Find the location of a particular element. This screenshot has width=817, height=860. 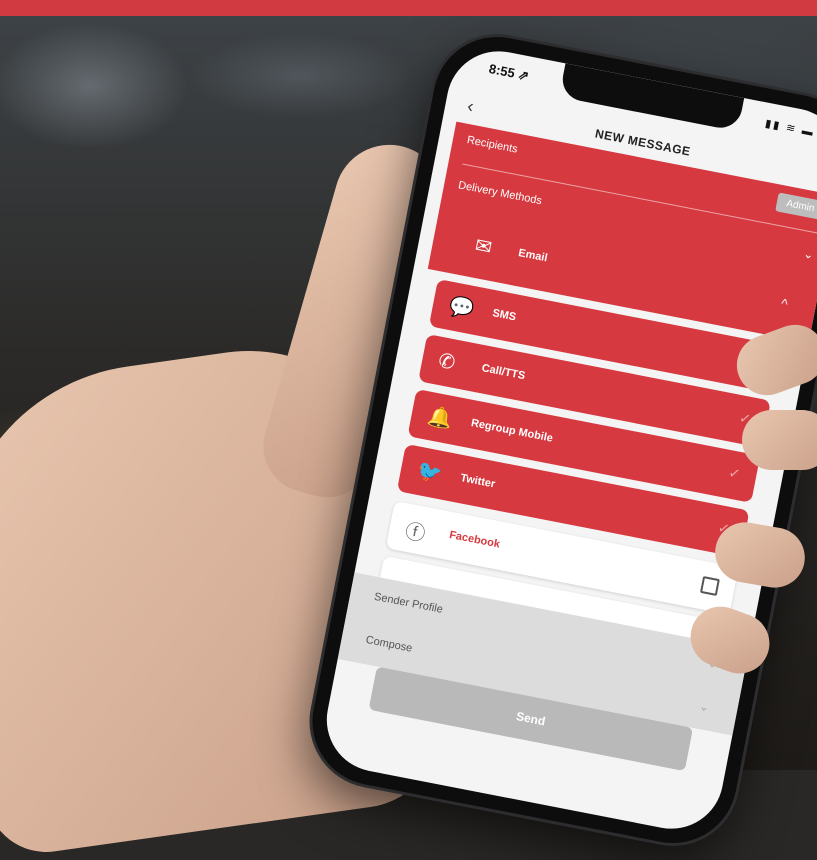

recipients-row: Recipients is located at coordinates (492, 145).